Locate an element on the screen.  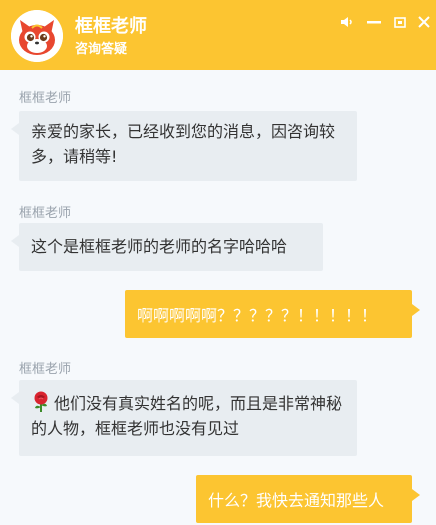
message-text: 什么？我快去通知那些人 is located at coordinates (296, 500).